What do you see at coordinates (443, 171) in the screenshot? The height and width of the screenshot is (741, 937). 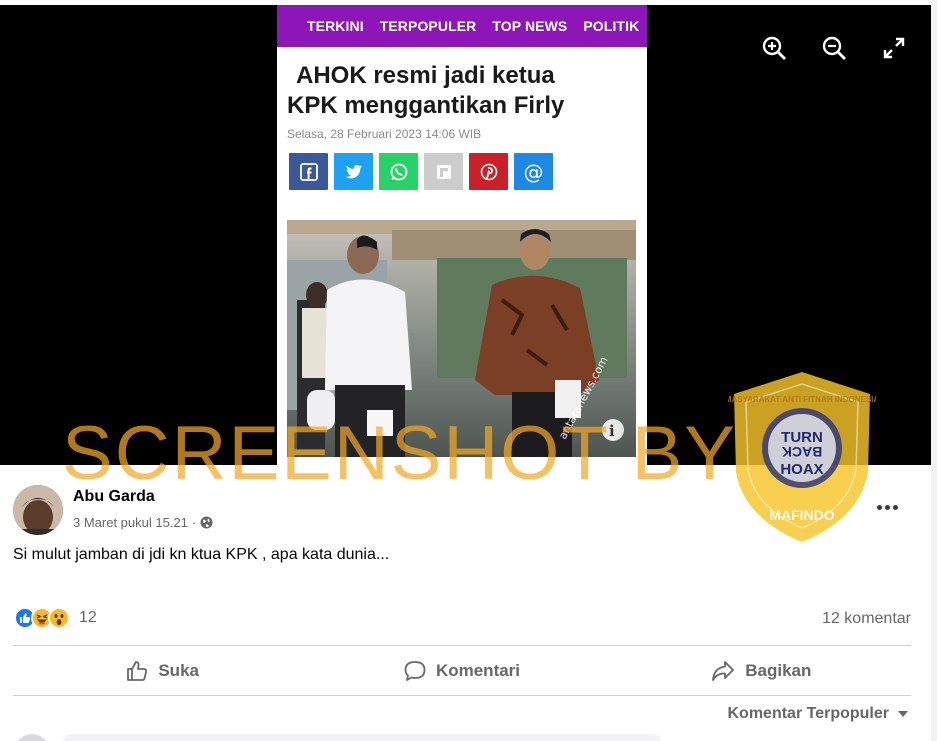 I see `flipboard-icon` at bounding box center [443, 171].